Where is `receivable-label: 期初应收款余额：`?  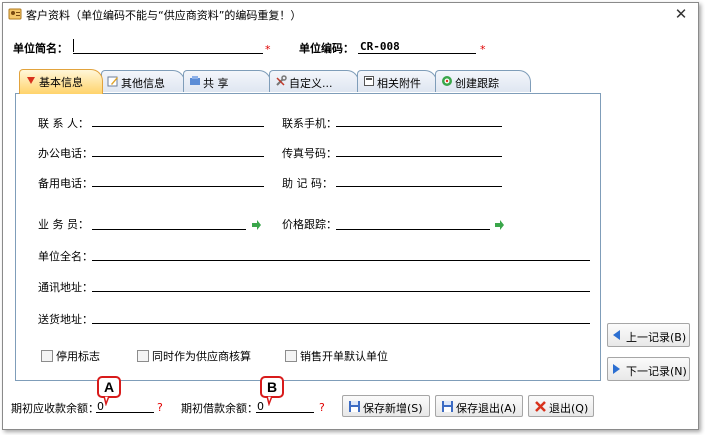 receivable-label: 期初应收款余额： is located at coordinates (55, 408).